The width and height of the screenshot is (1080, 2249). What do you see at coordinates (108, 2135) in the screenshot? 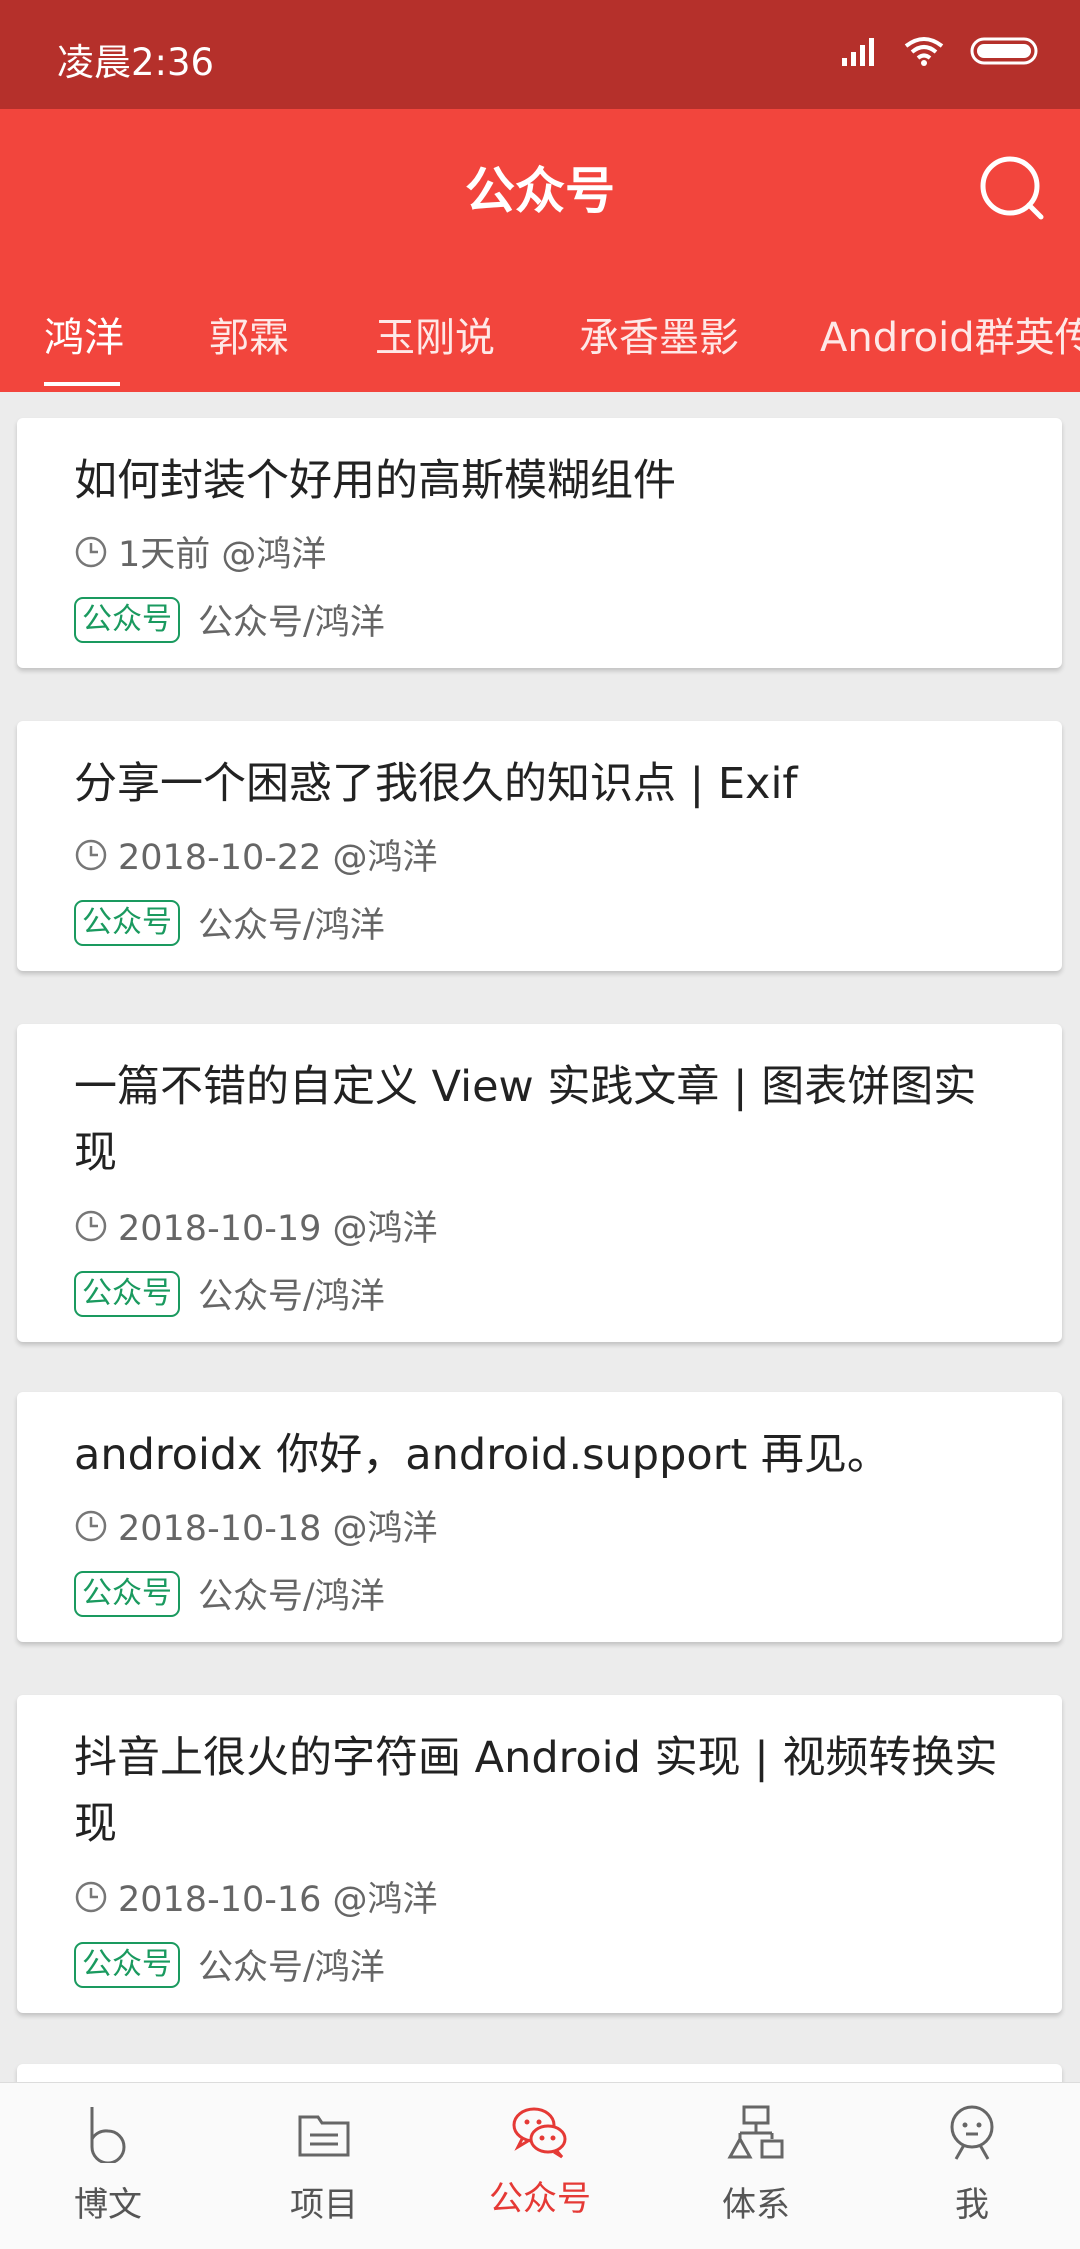
I see `blog-icon` at bounding box center [108, 2135].